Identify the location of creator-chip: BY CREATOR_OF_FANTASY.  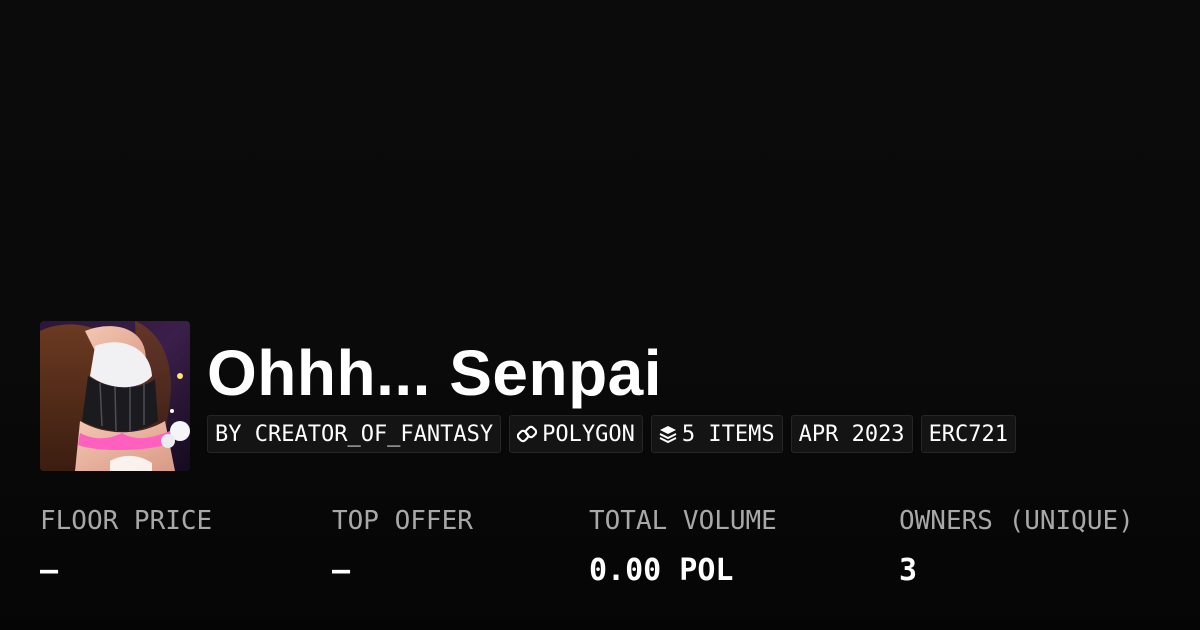
(354, 434).